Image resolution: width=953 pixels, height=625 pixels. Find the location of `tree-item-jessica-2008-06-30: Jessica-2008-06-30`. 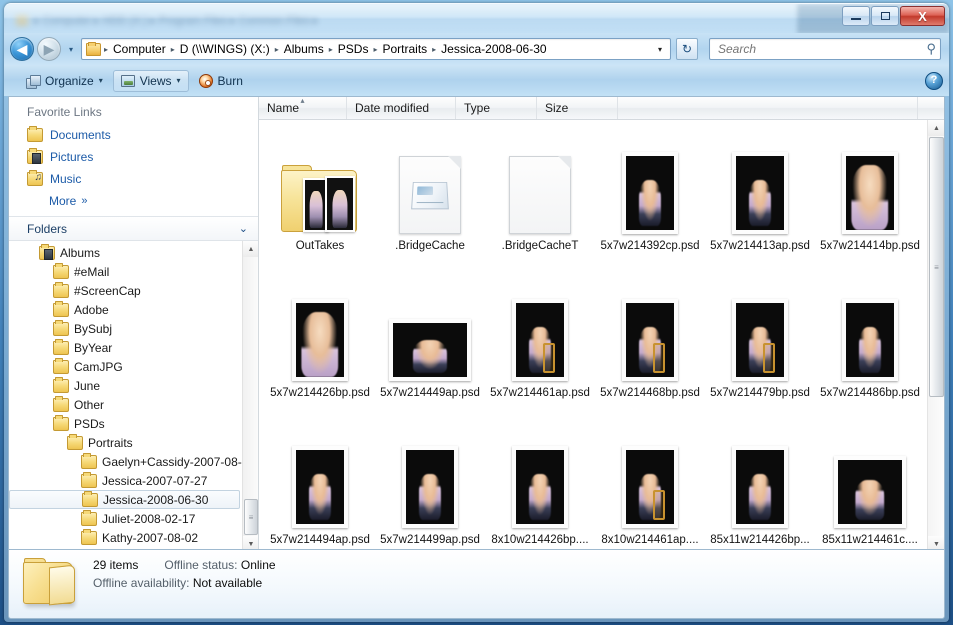

tree-item-jessica-2008-06-30: Jessica-2008-06-30 is located at coordinates (124, 499).